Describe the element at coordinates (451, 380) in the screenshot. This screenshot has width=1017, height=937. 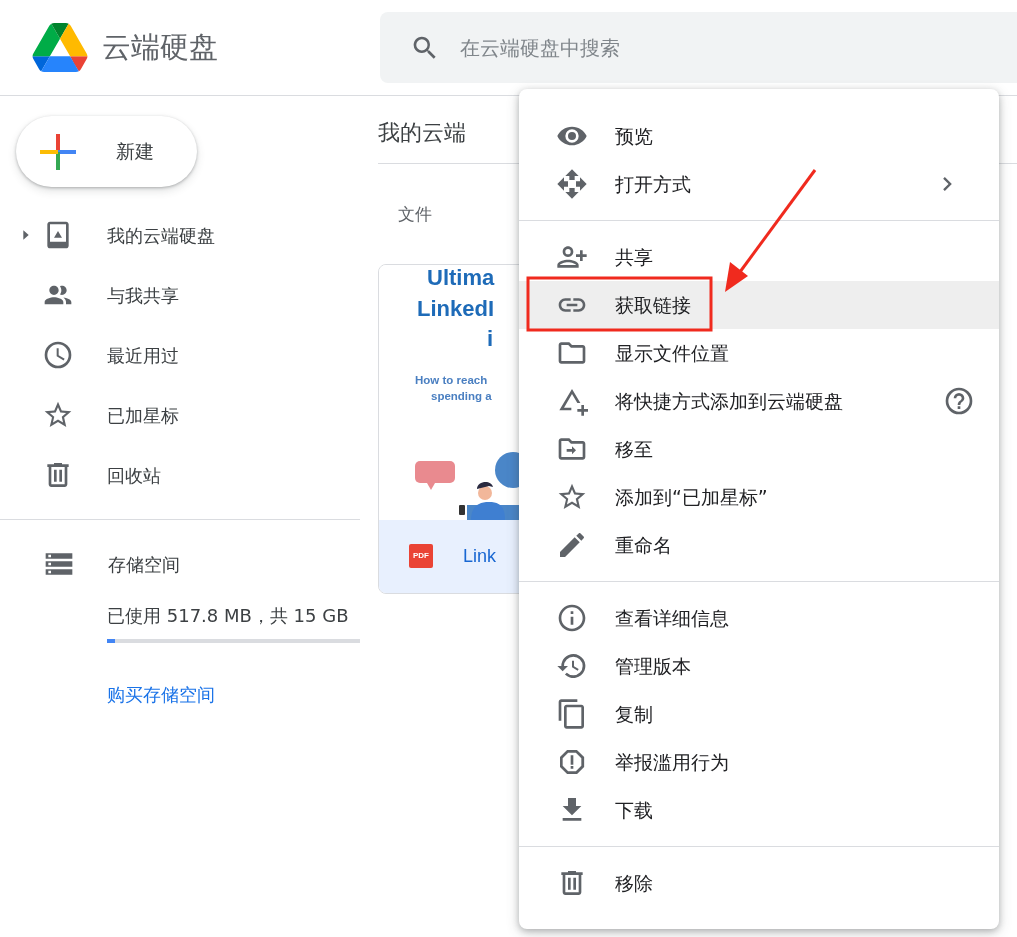
I see `thumbnail-text: How to reach` at that location.